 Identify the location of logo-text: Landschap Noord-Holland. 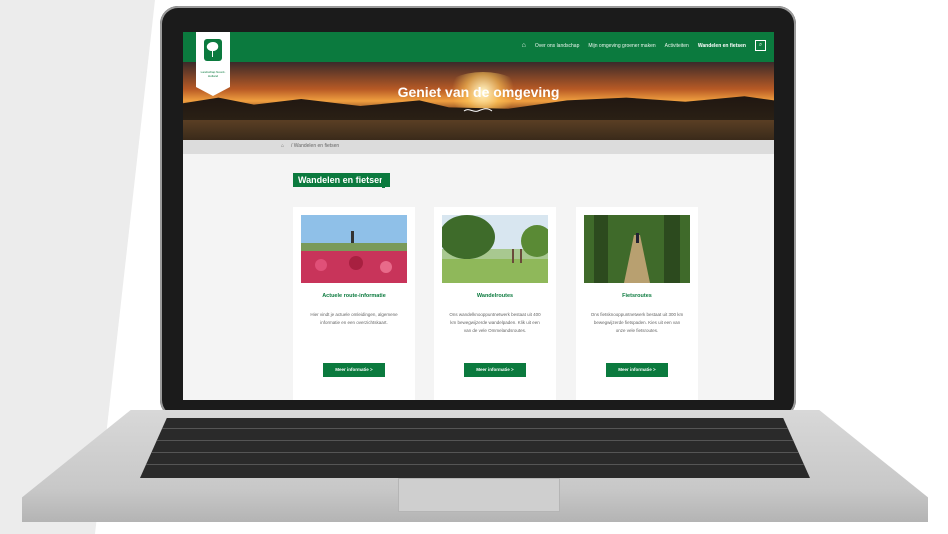
(213, 74).